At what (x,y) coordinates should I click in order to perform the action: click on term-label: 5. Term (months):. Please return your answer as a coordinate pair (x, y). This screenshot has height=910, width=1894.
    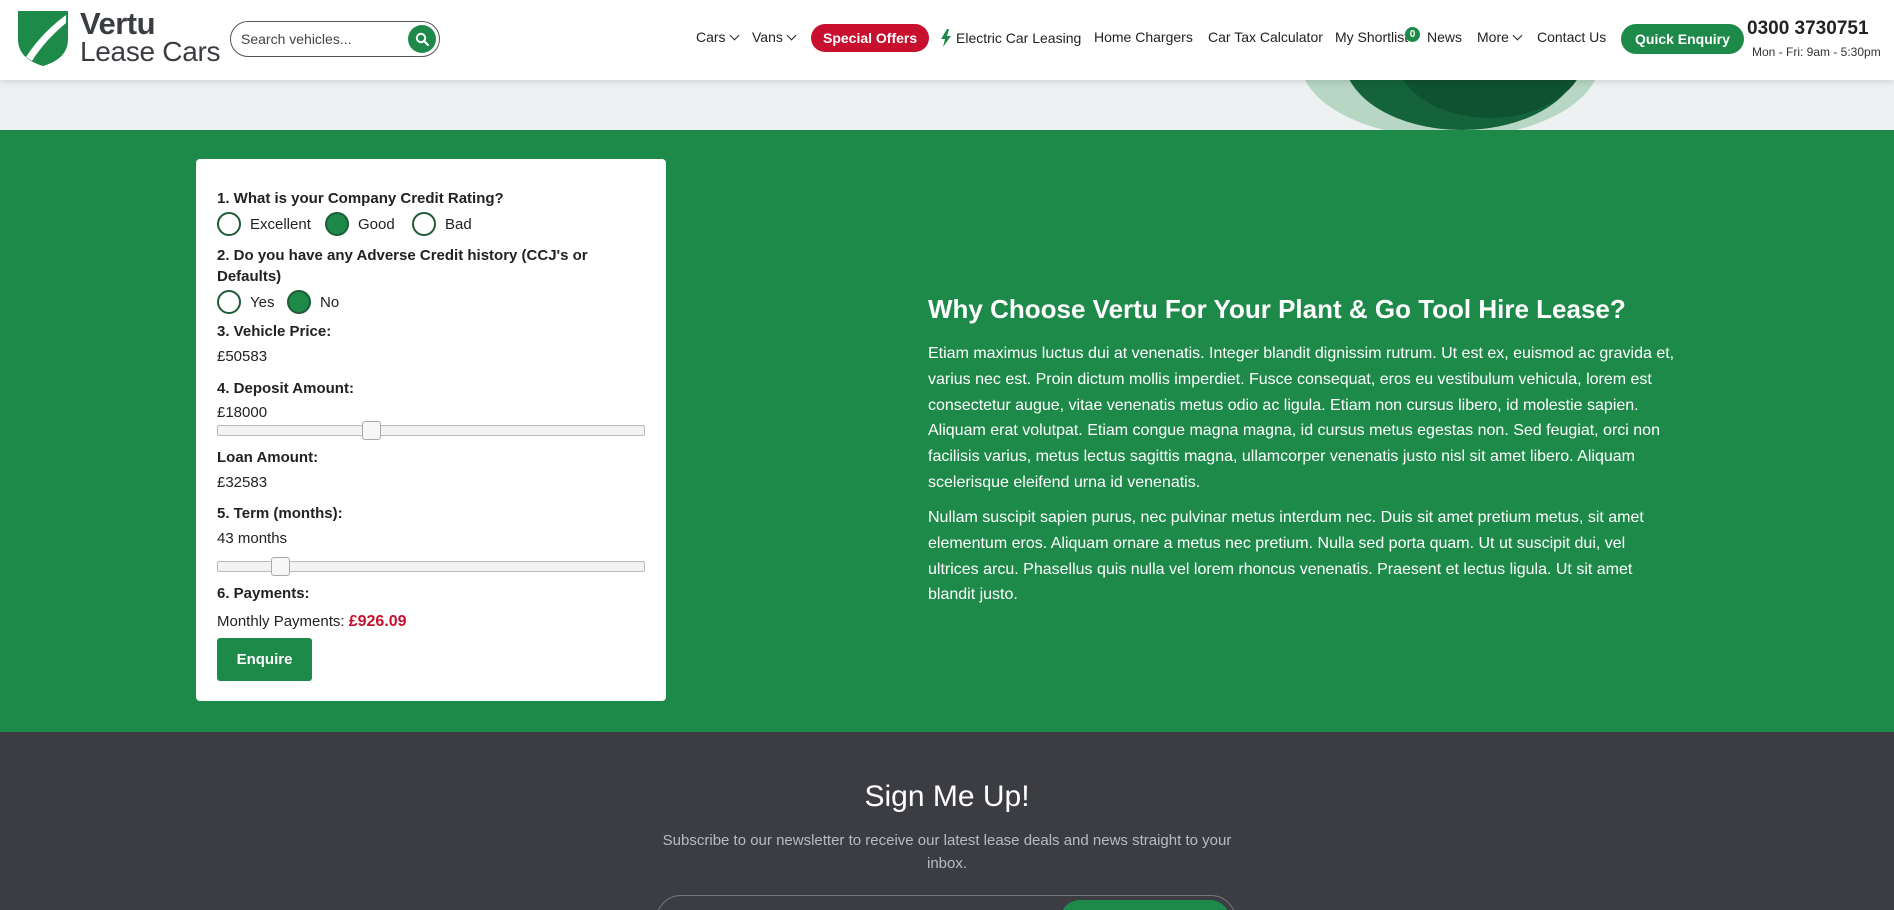
    Looking at the image, I should click on (280, 513).